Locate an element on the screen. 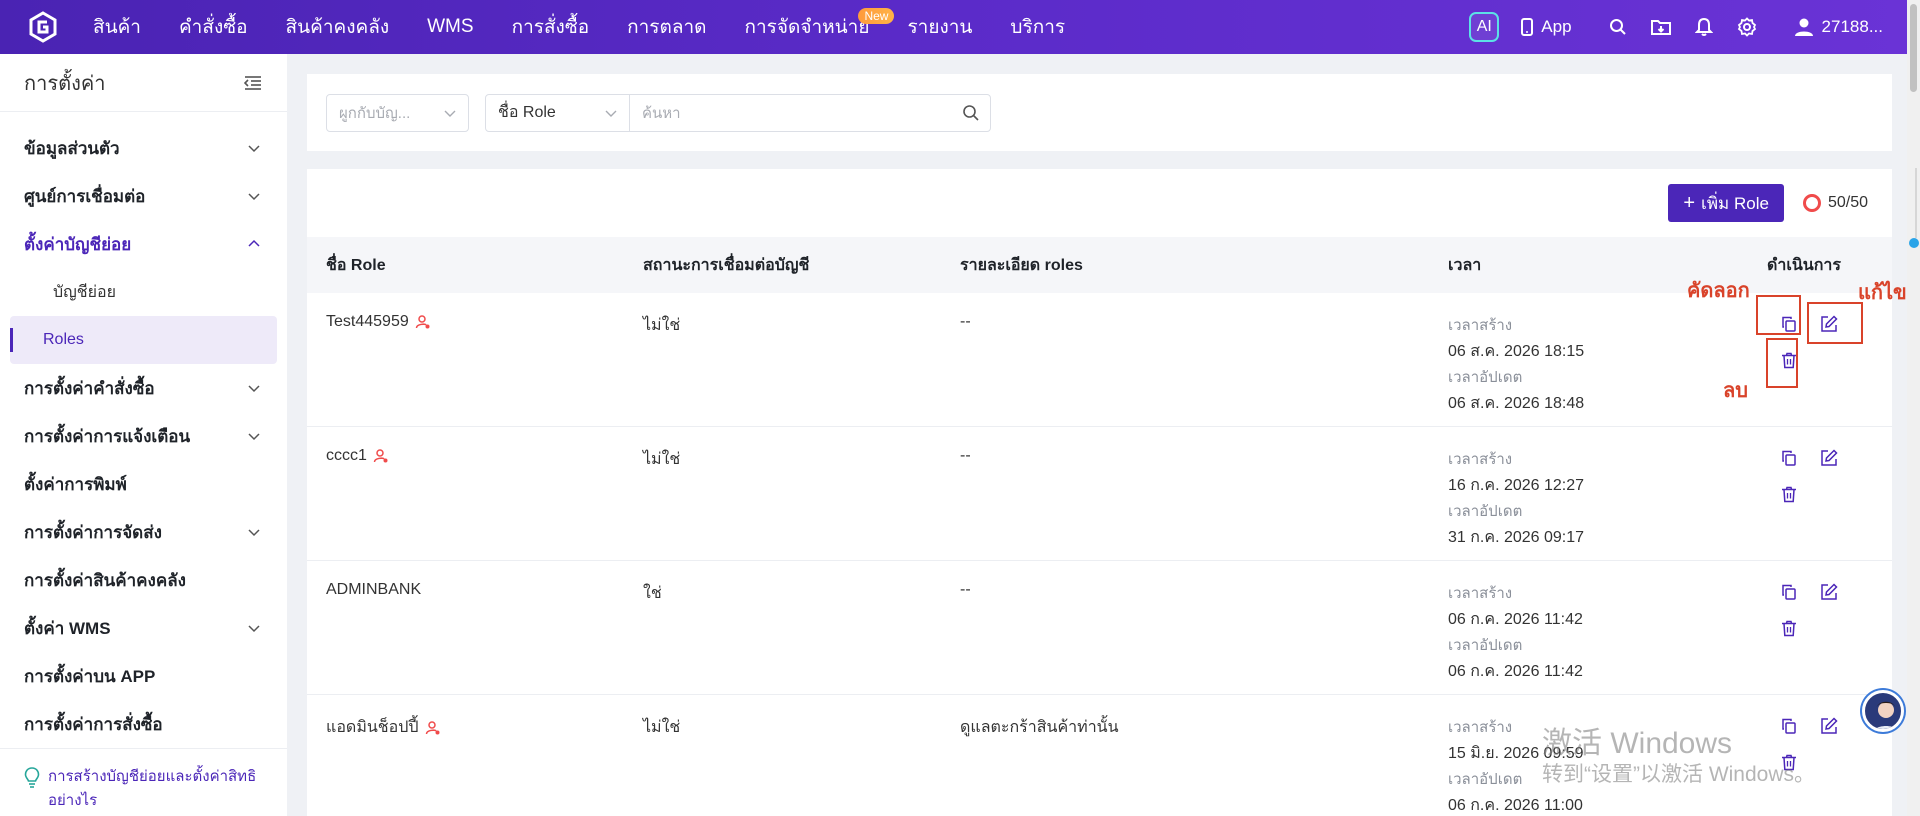 This screenshot has height=816, width=1920. nav-item-purchasing: การสั่งซื้อ is located at coordinates (551, 27).